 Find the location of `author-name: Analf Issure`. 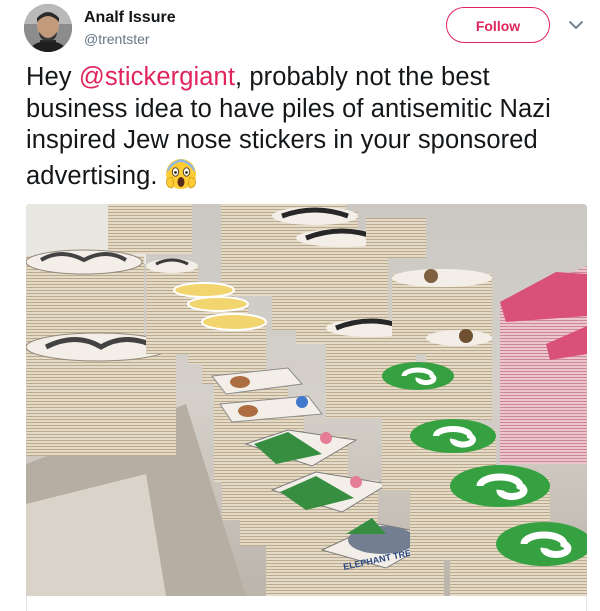

author-name: Analf Issure is located at coordinates (130, 18).